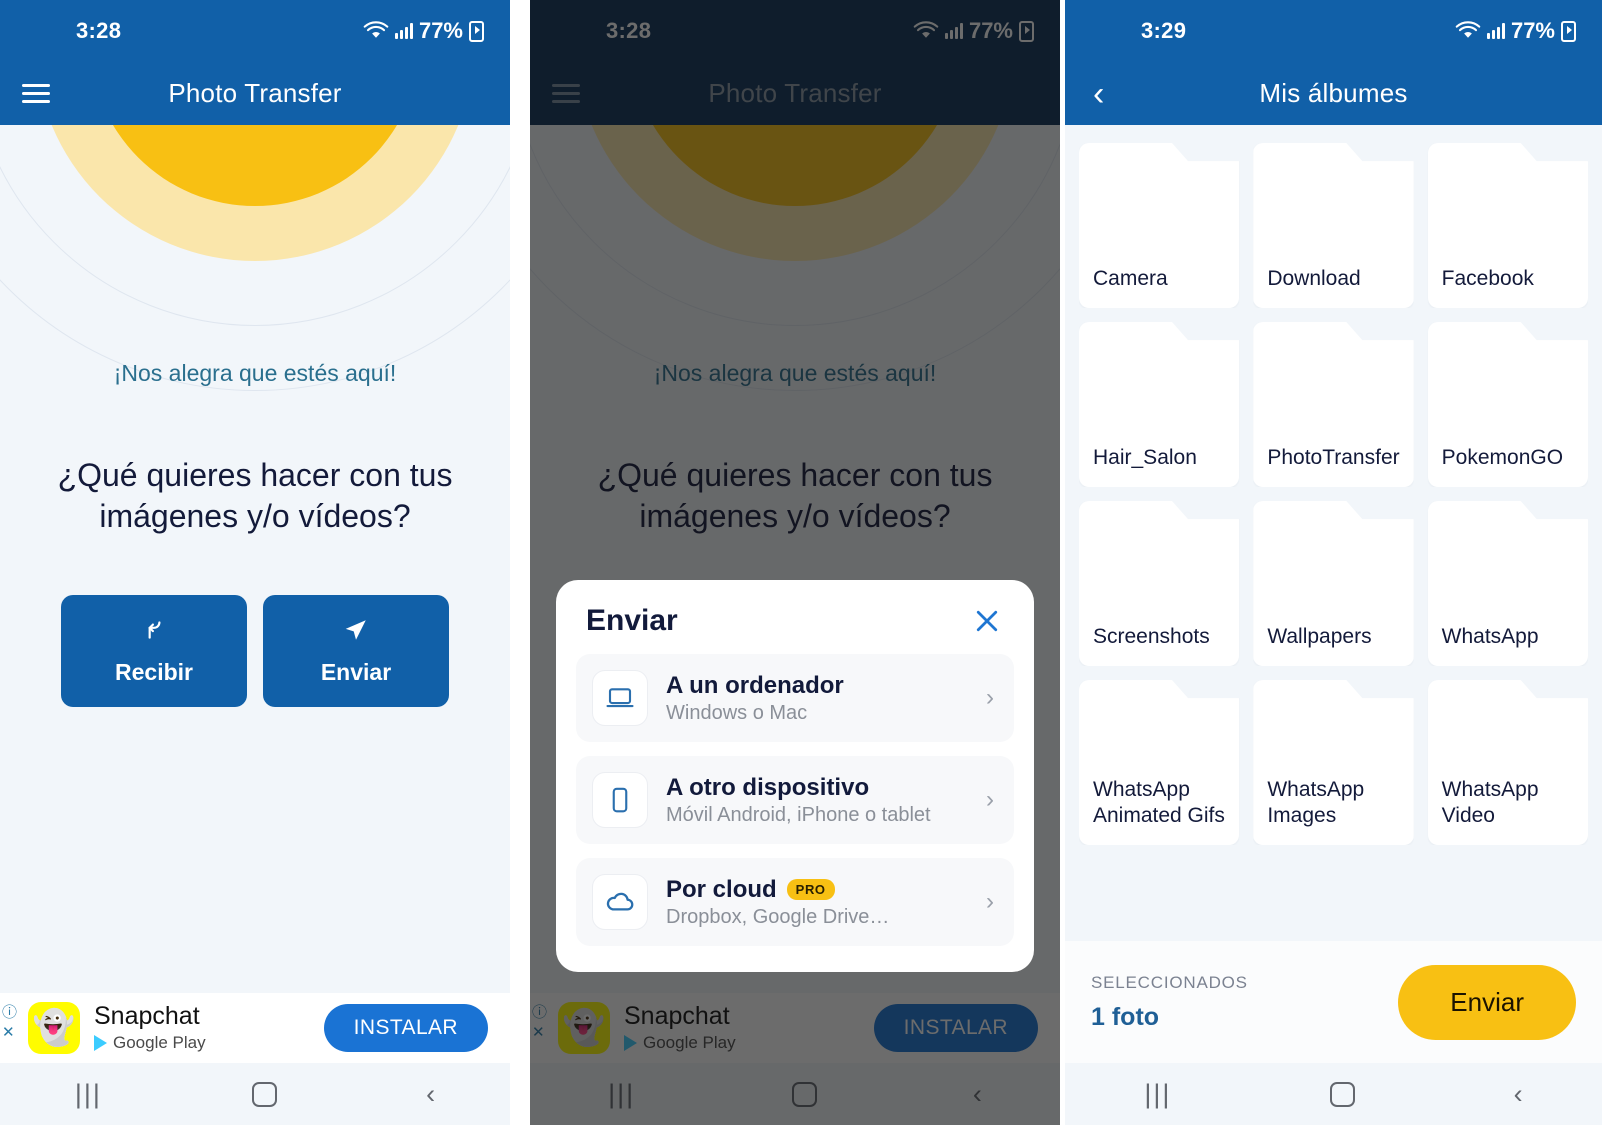  I want to click on album-folder: WhatsApp Video, so click(1507, 762).